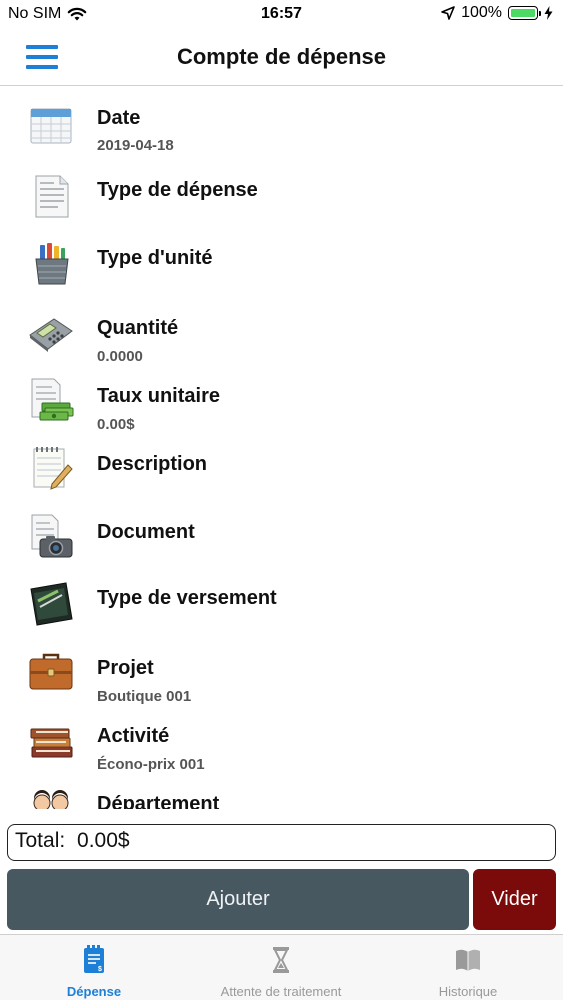 The height and width of the screenshot is (1001, 563). I want to click on form-row-document: Document, so click(281, 535).